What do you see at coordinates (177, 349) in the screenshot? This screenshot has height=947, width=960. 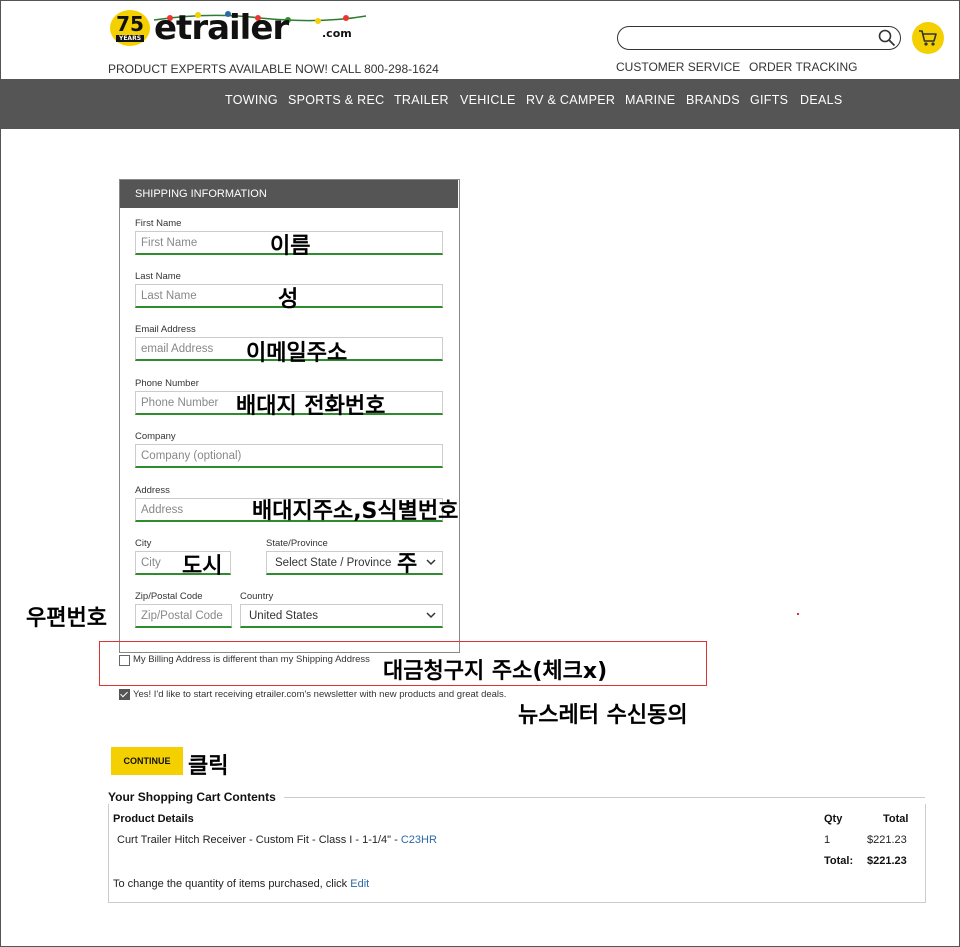 I see `email-placeholder: email Address` at bounding box center [177, 349].